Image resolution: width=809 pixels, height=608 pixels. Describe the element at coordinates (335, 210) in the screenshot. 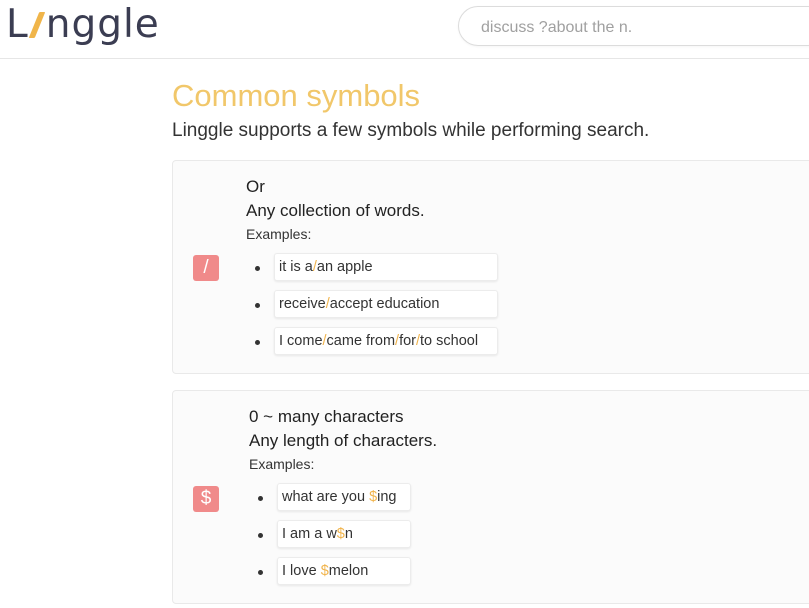

I see `symbol-description: Any collection of words.` at that location.